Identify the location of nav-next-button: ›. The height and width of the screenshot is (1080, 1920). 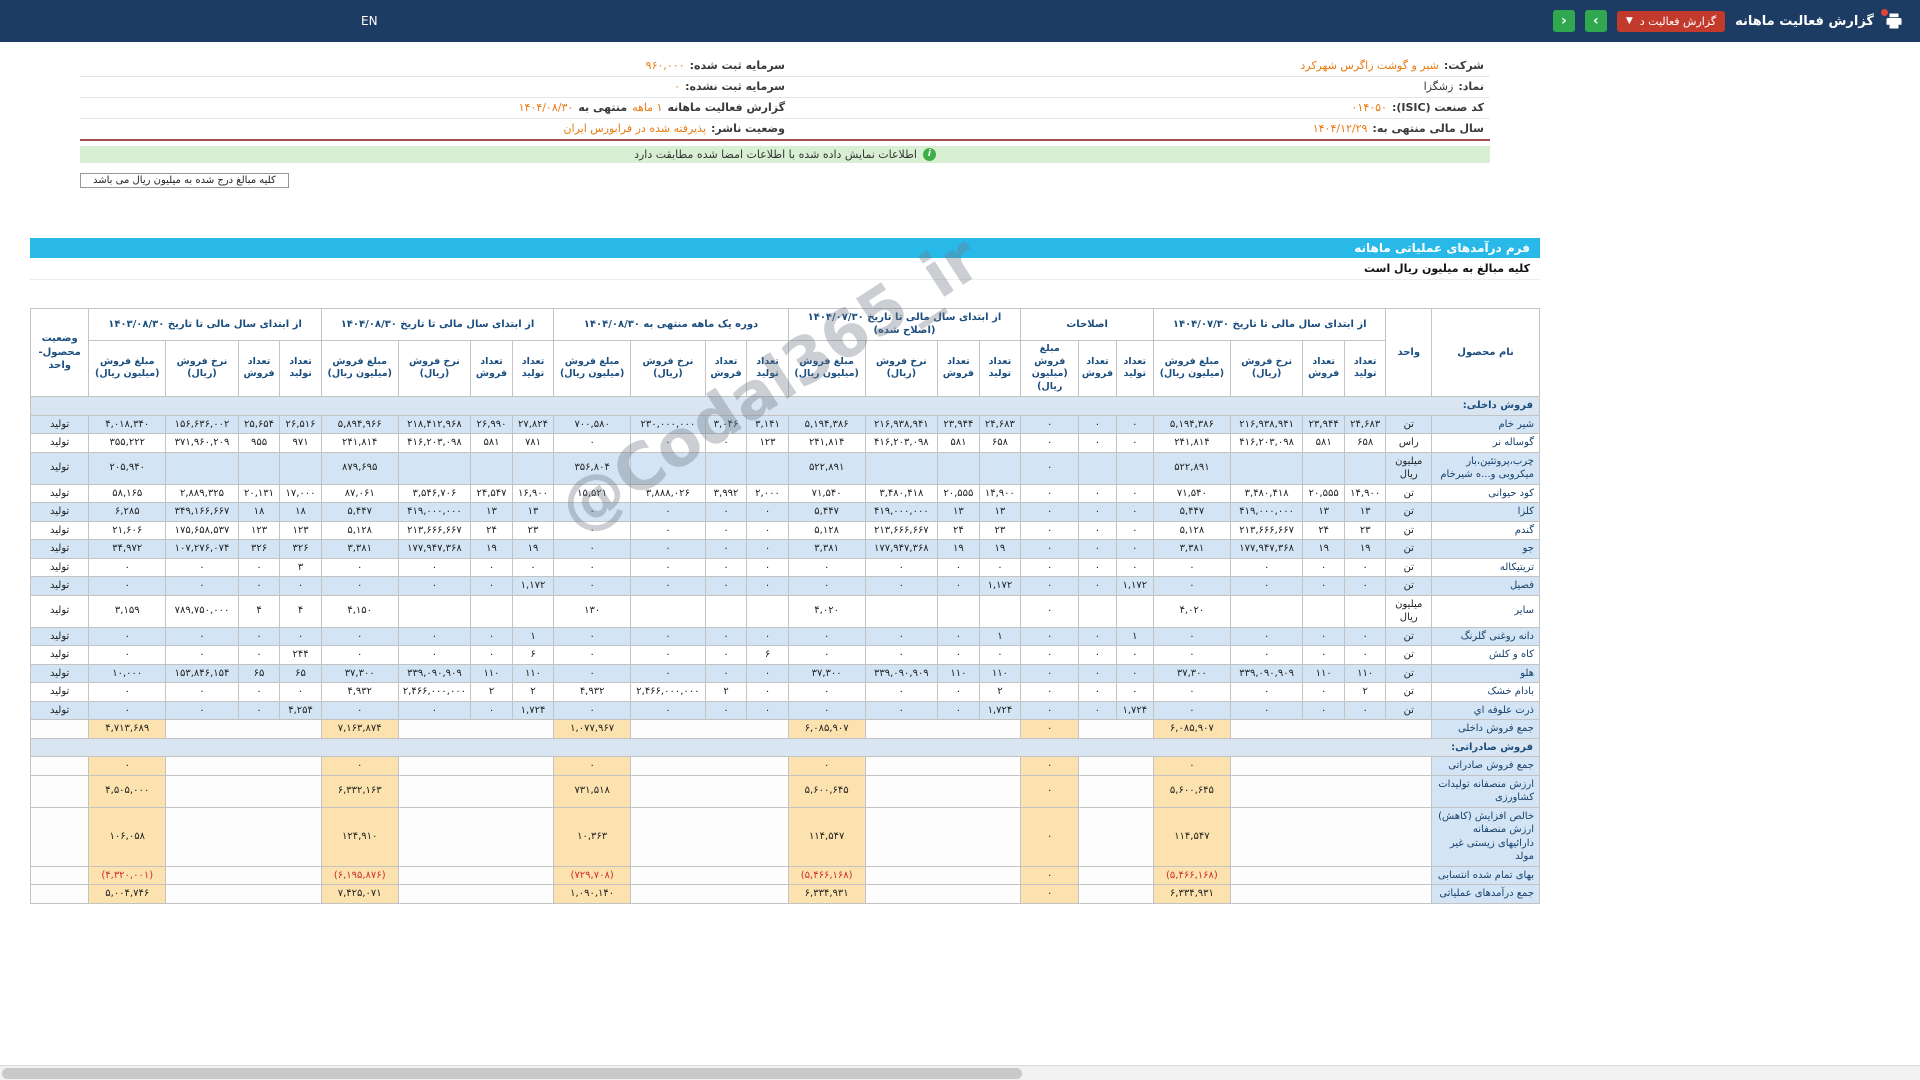
(1595, 21).